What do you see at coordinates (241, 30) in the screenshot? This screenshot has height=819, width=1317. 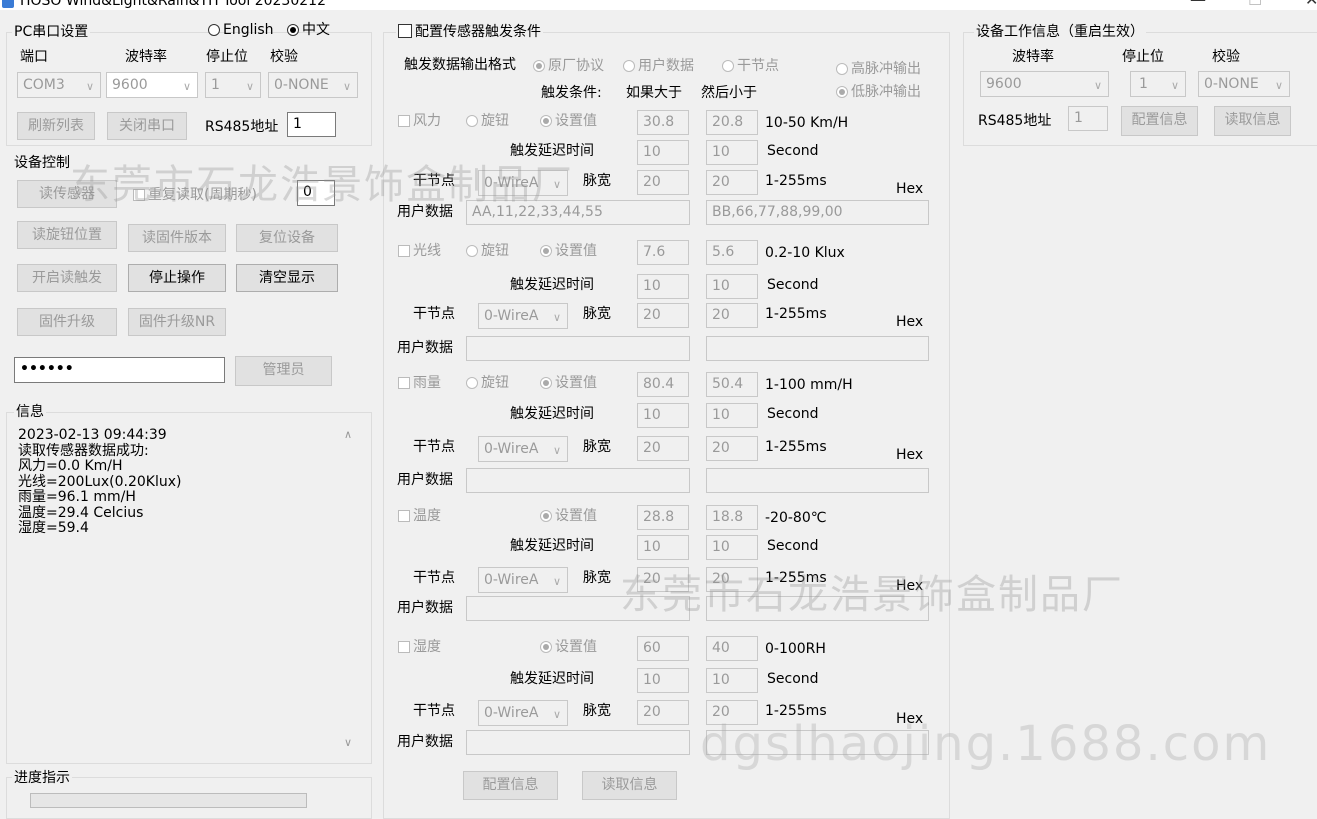 I see `lang-english-radio: English` at bounding box center [241, 30].